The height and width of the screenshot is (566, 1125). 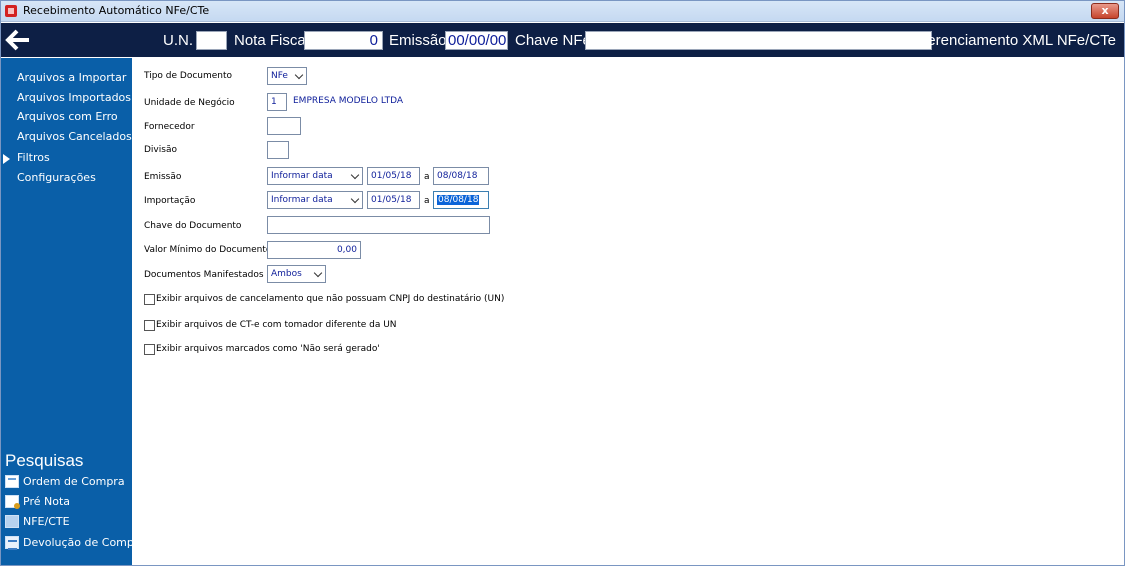 I want to click on emissao-filter-label: Emissão, so click(x=163, y=177).